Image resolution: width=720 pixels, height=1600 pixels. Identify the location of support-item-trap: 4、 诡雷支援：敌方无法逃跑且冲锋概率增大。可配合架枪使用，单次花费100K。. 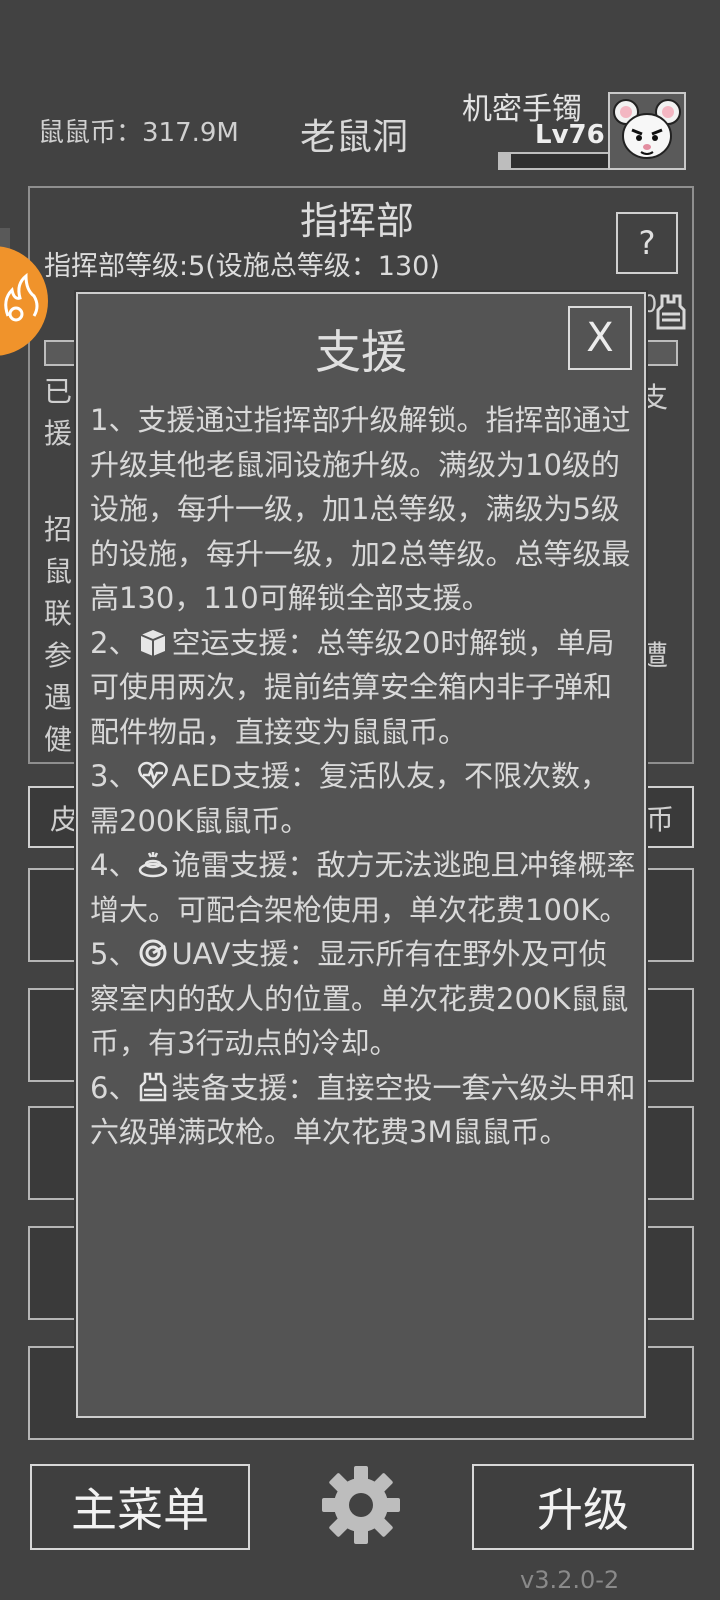
(363, 887).